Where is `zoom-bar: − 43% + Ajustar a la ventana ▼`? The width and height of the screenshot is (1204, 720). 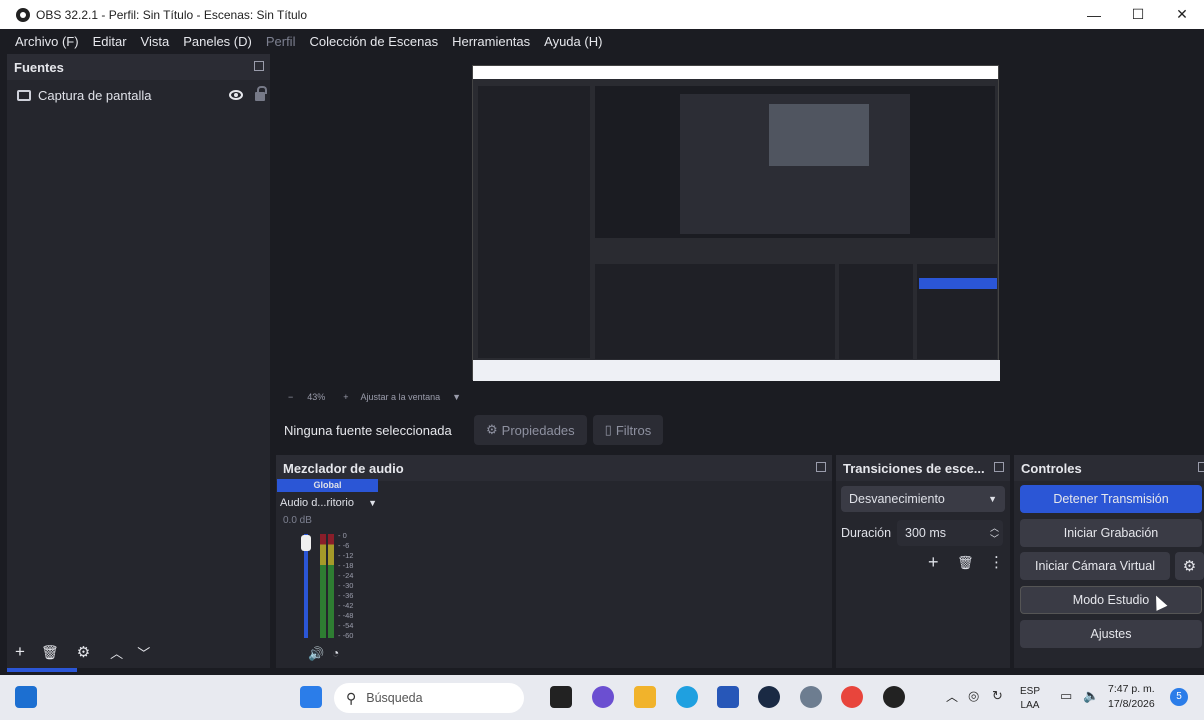
zoom-bar: − 43% + Ajustar a la ventana ▼ is located at coordinates (740, 397).